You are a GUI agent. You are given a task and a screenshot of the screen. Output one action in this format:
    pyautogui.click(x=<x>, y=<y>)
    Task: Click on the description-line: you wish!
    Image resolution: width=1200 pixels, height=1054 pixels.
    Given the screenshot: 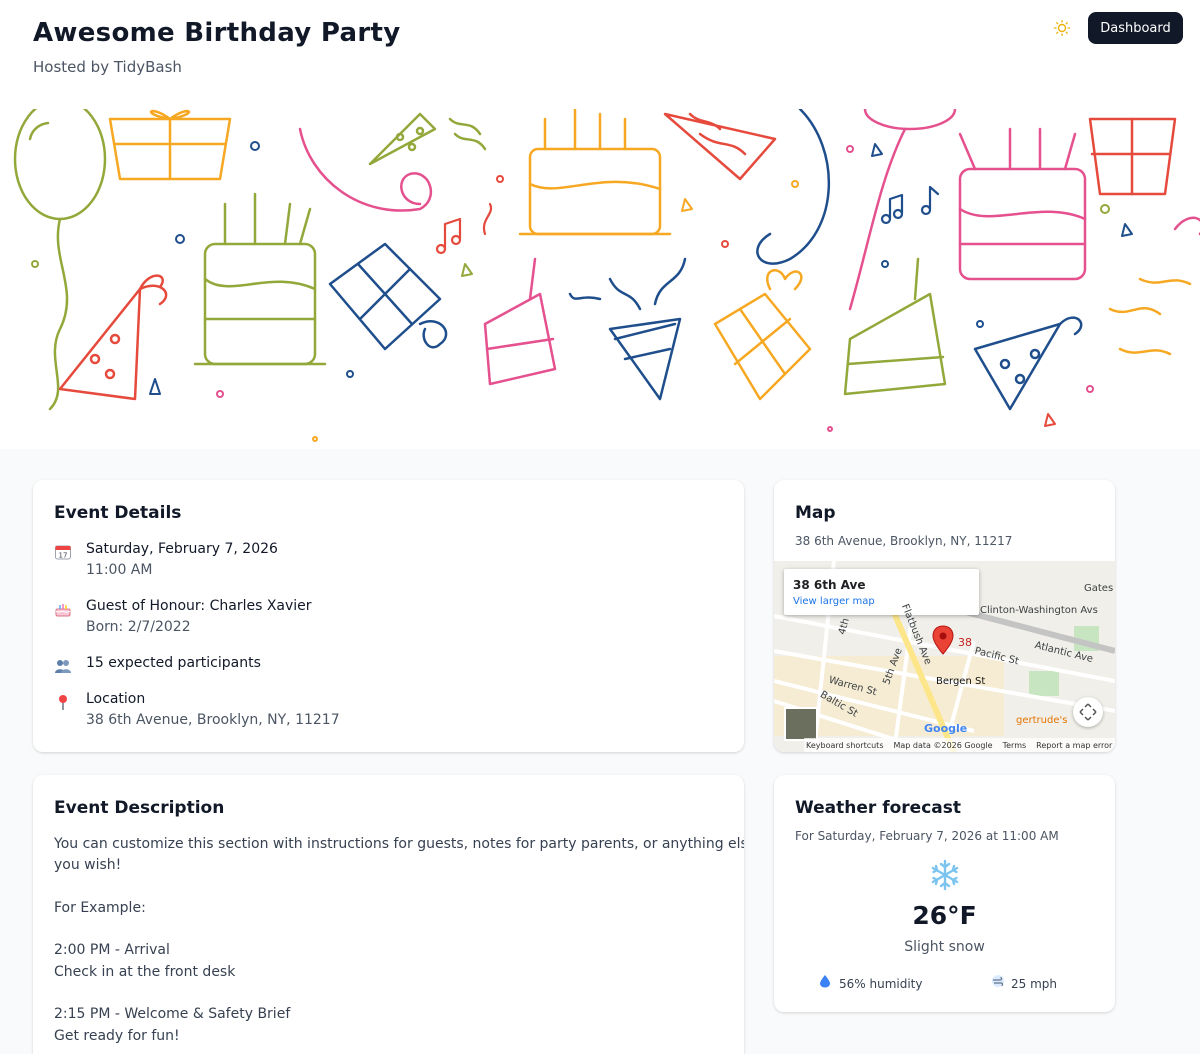 What is the action you would take?
    pyautogui.click(x=88, y=865)
    